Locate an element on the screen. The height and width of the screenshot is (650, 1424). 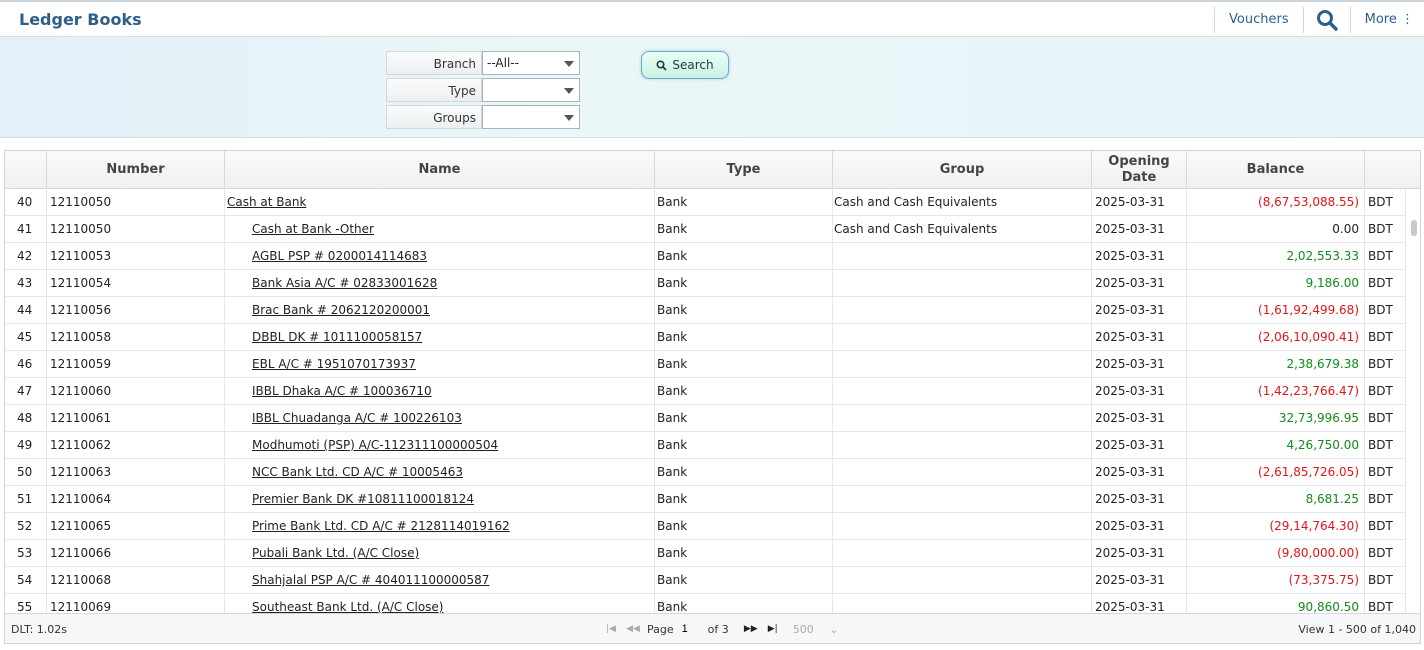
next-page-icon: ▶▶ is located at coordinates (751, 629).